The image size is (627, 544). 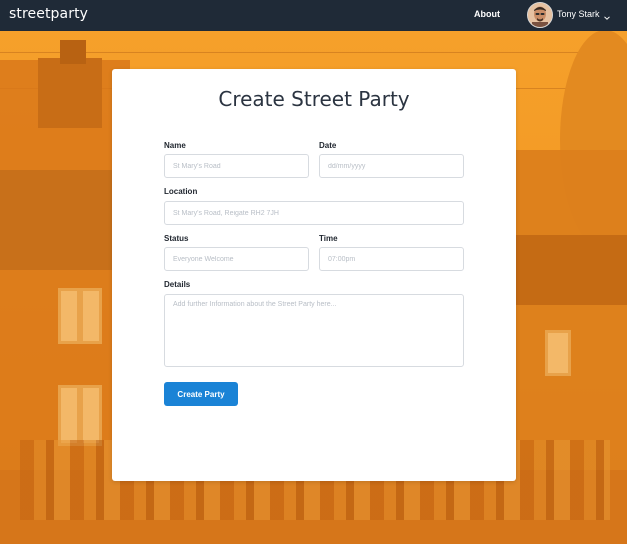 I want to click on create-party-button: Create Party, so click(x=201, y=394).